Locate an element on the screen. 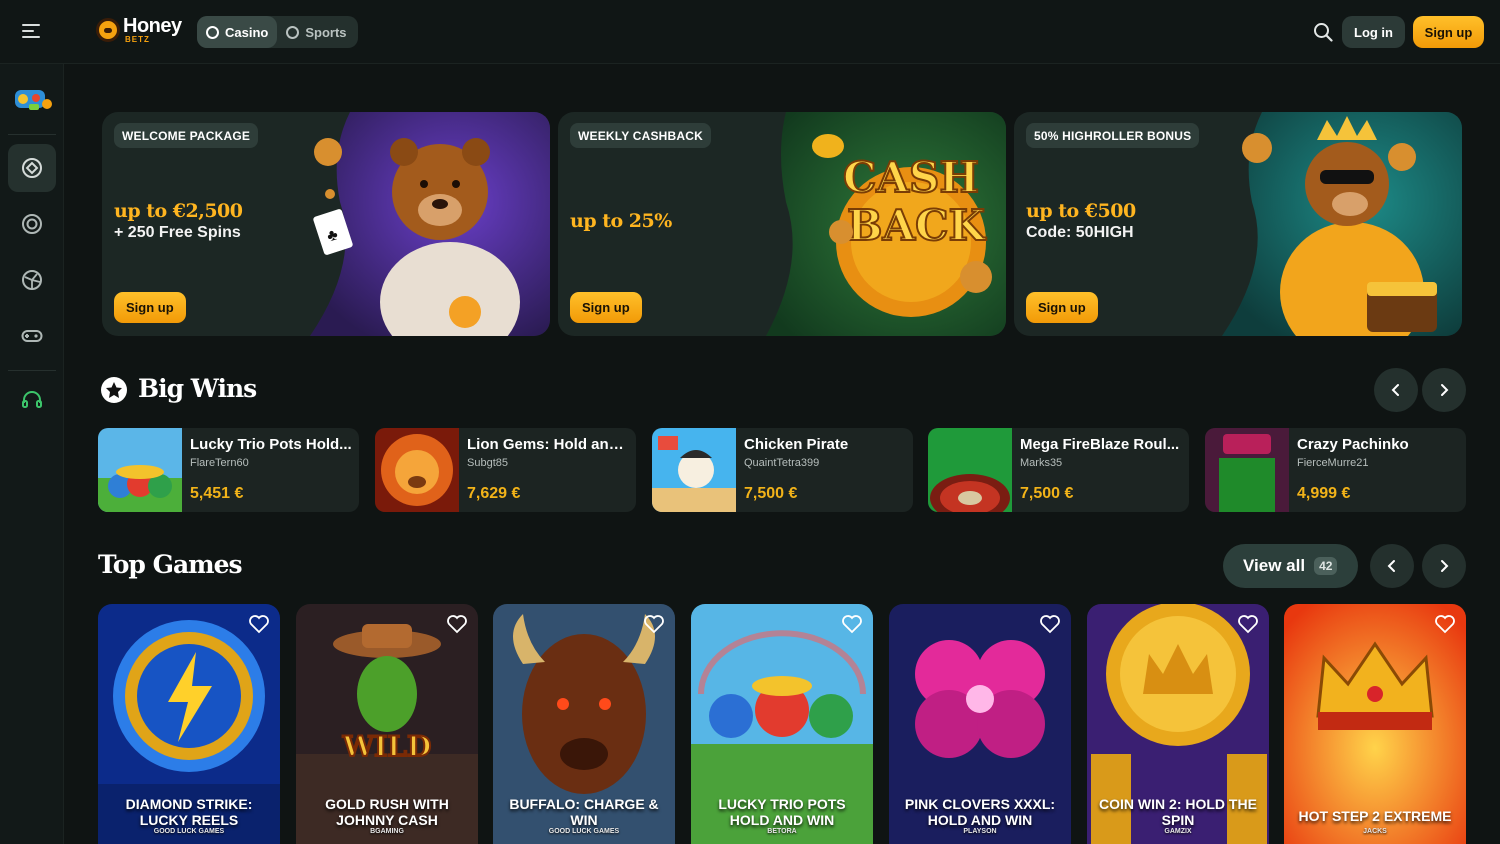 Image resolution: width=1500 pixels, height=844 pixels. game-card: LUCKY TRIO POTS HOLD AND WIN BETORA is located at coordinates (782, 724).